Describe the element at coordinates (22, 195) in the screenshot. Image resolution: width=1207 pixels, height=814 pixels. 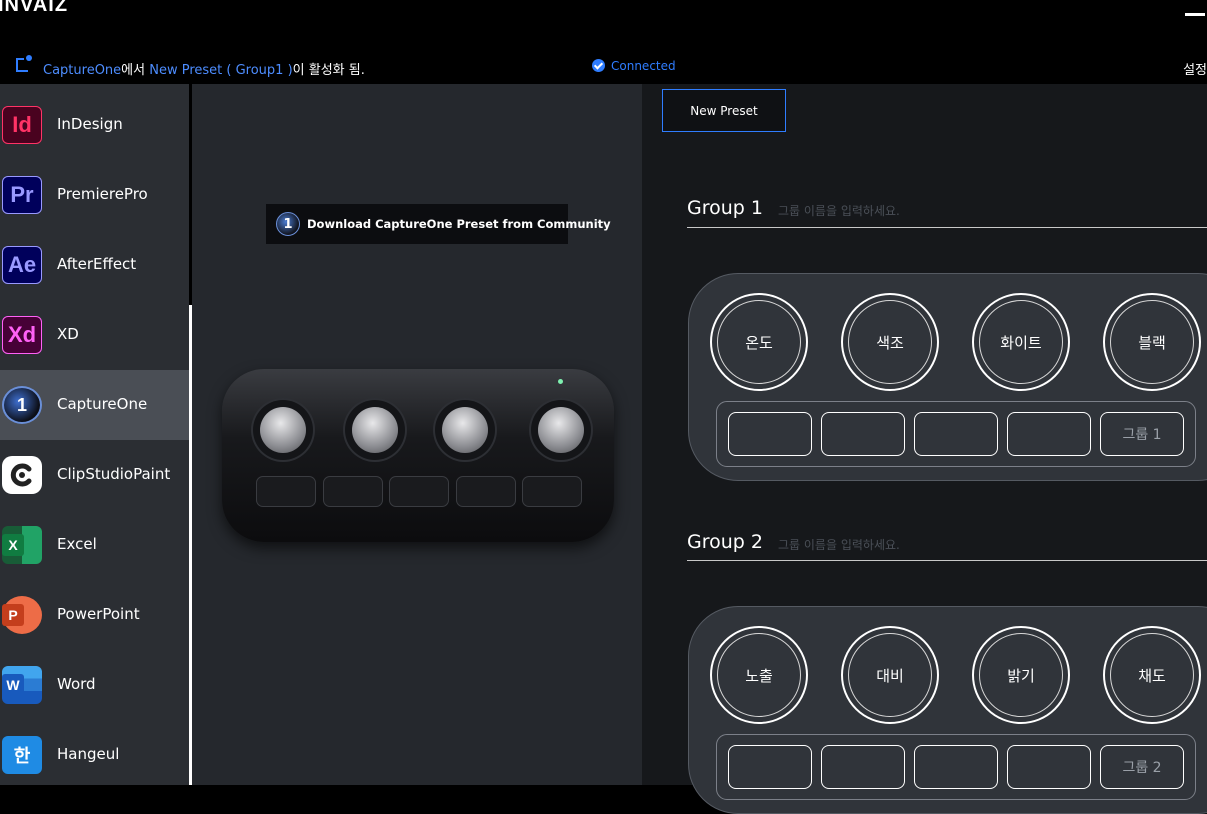
I see `premierepro-icon: Pr` at that location.